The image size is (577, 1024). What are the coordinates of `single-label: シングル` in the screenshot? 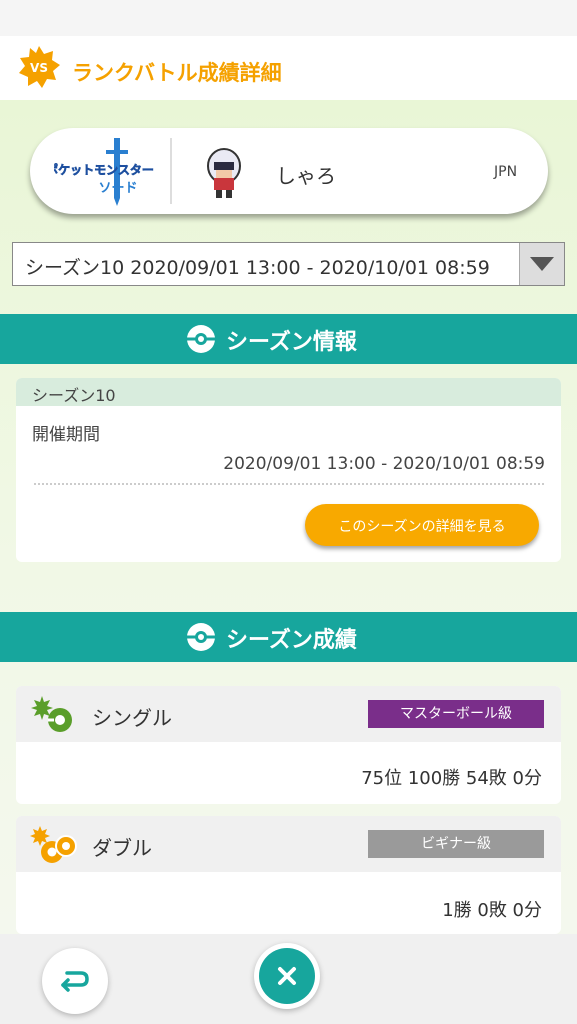 It's located at (132, 718).